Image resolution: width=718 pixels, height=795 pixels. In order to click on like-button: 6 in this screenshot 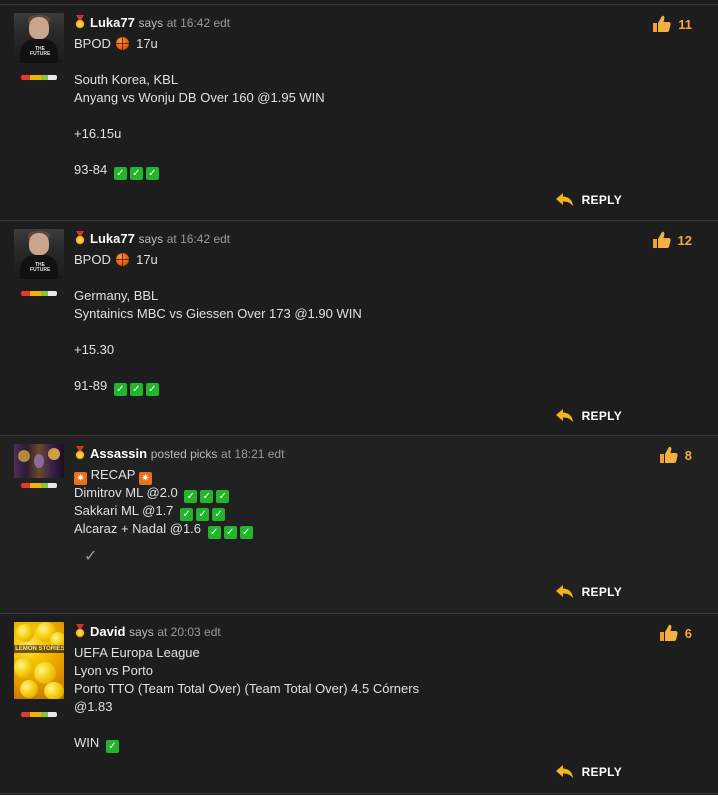, I will do `click(675, 633)`.